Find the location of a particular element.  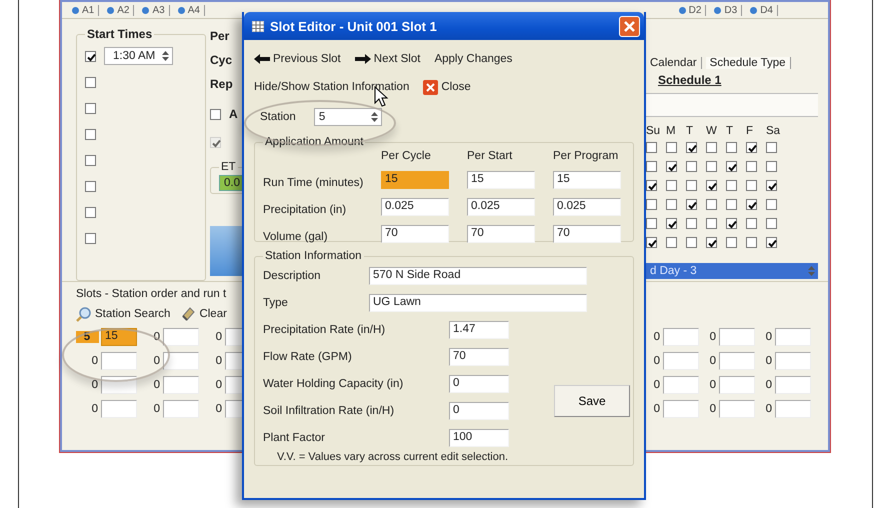

toolbar-button: Previous Slot is located at coordinates (297, 59).